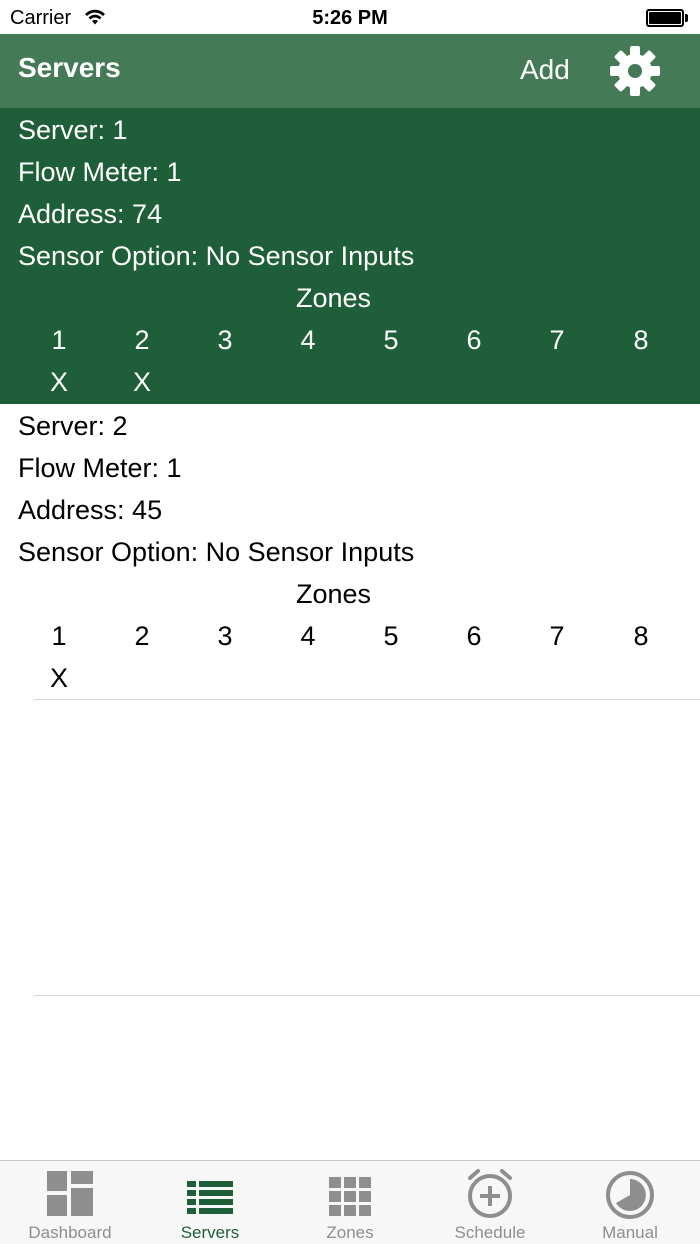 The image size is (700, 1244). Describe the element at coordinates (350, 1232) in the screenshot. I see `tab-label: Zones` at that location.